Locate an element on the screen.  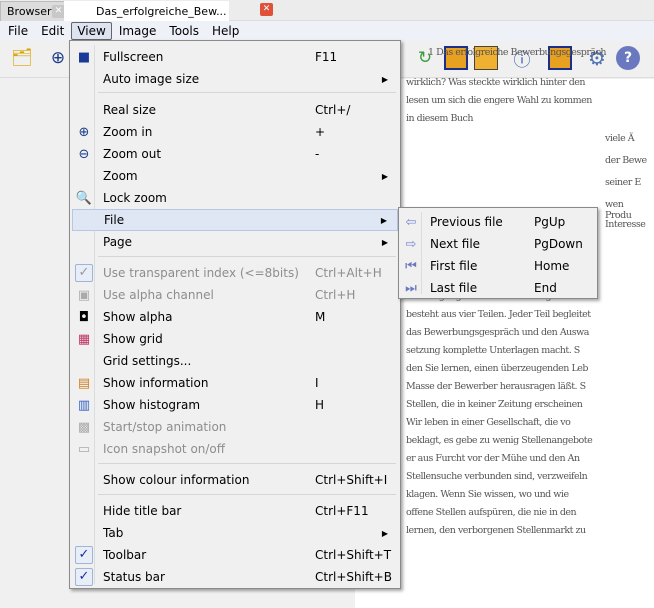
menu-item-label: Tab is located at coordinates (113, 533).